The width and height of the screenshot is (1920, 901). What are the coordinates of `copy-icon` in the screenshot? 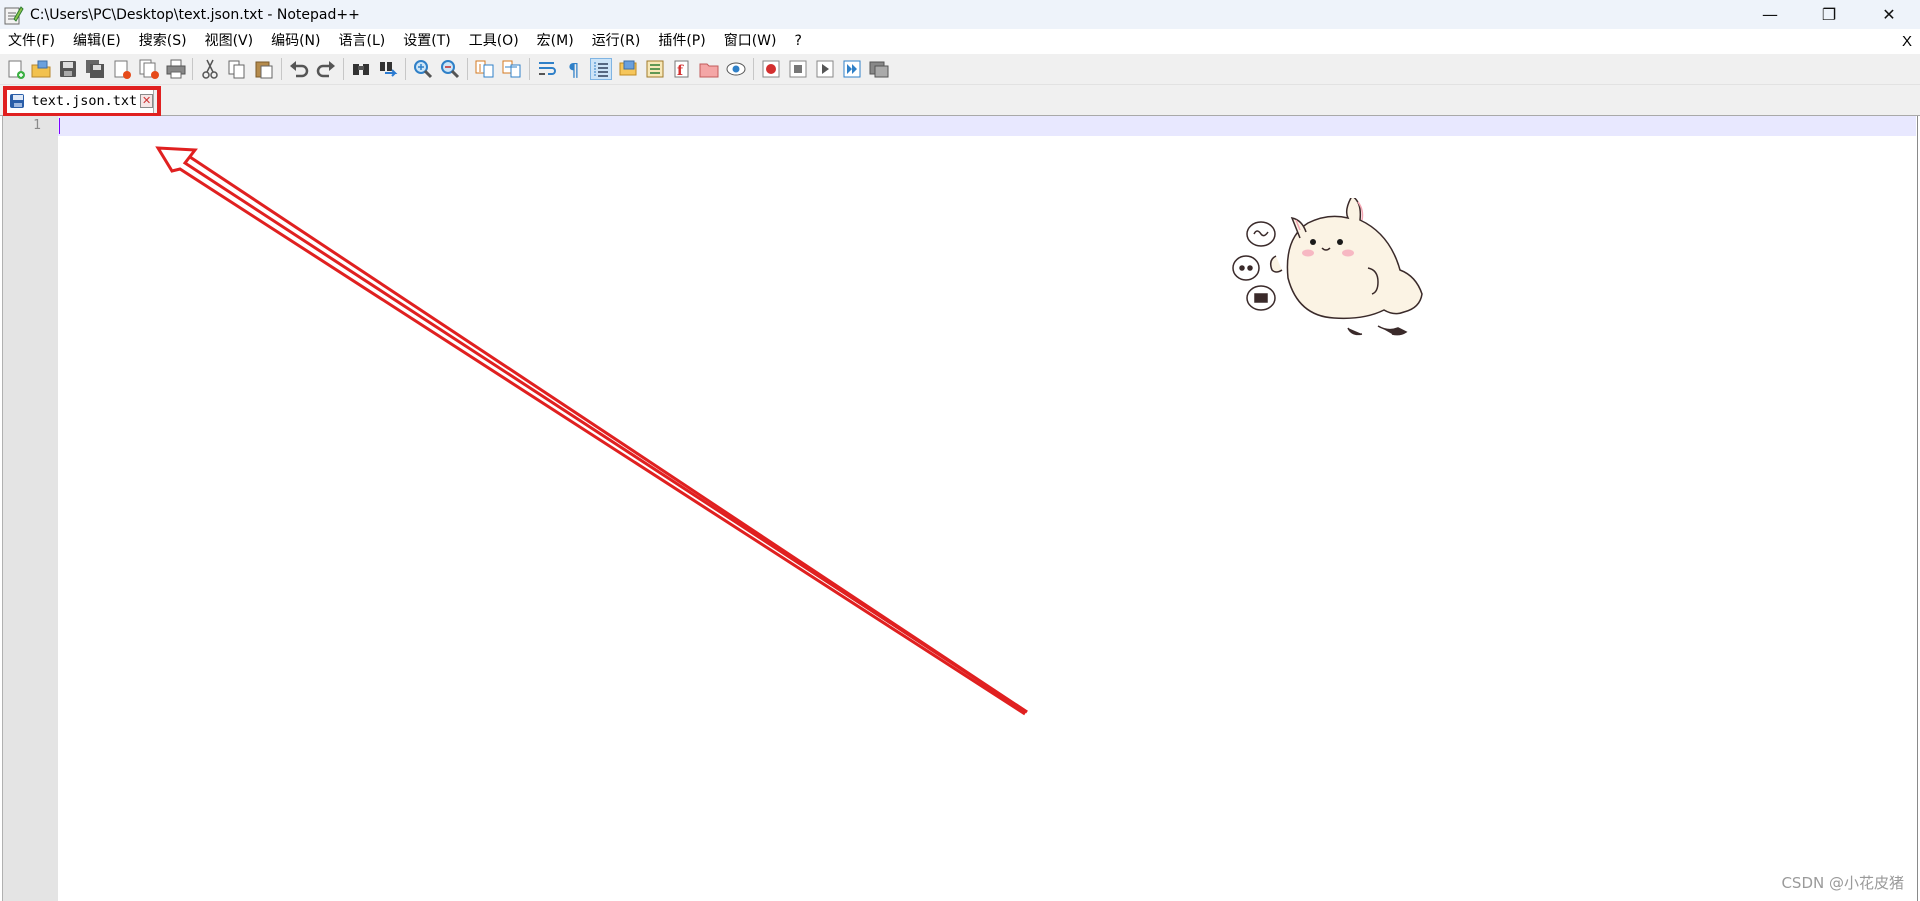 It's located at (237, 69).